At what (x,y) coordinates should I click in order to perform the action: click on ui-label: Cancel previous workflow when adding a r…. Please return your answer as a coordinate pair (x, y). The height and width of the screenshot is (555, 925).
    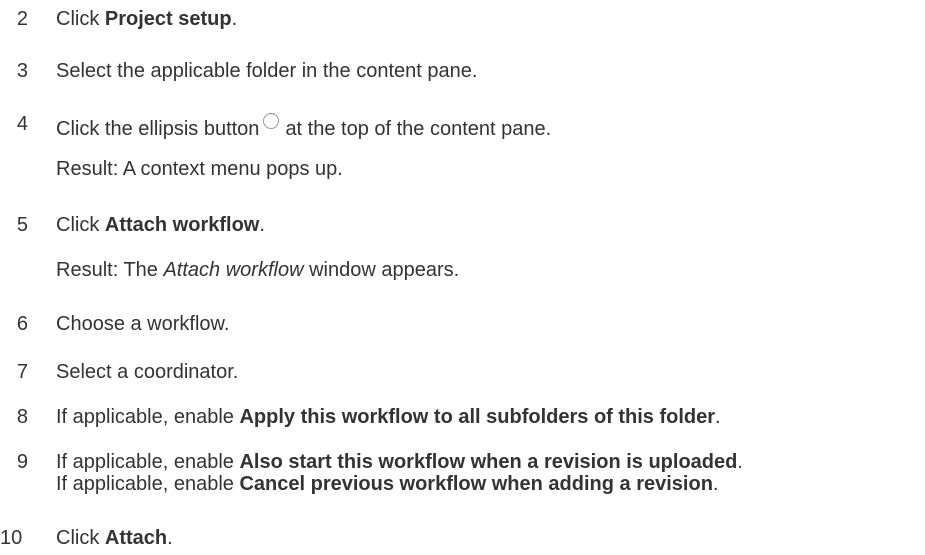
    Looking at the image, I should click on (476, 484).